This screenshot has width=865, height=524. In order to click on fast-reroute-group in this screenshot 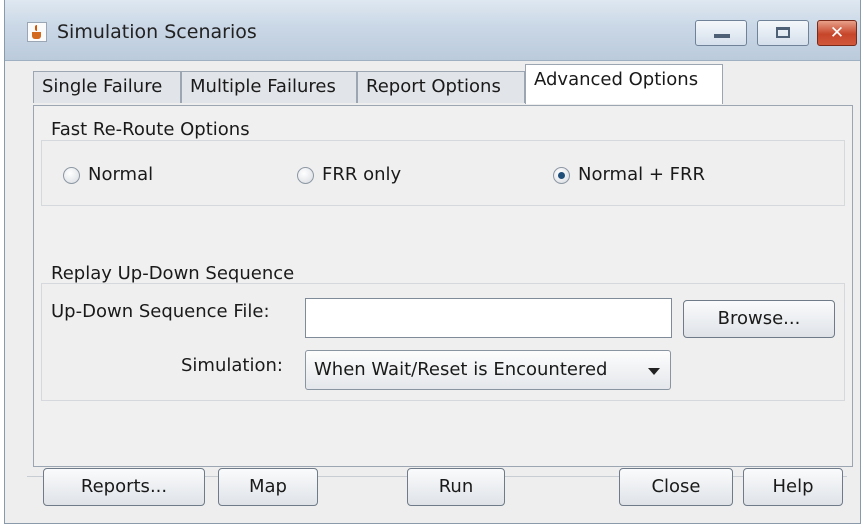, I will do `click(443, 173)`.